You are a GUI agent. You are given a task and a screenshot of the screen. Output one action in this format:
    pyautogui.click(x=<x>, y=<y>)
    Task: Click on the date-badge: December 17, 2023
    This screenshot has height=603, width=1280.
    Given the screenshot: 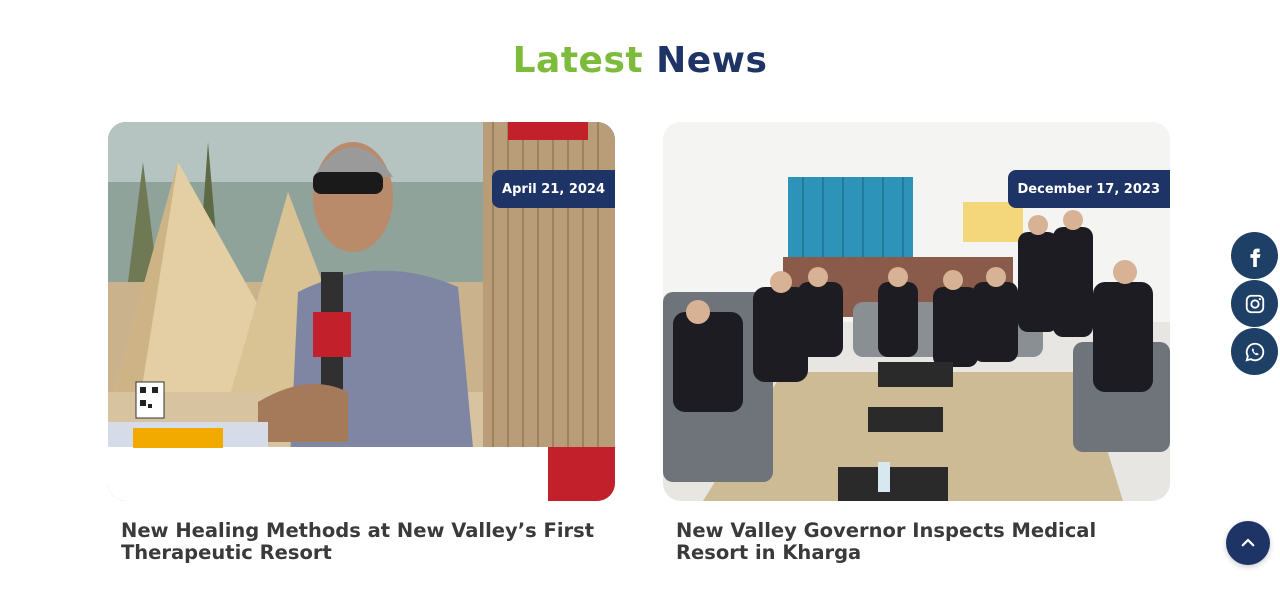 What is the action you would take?
    pyautogui.click(x=1088, y=189)
    